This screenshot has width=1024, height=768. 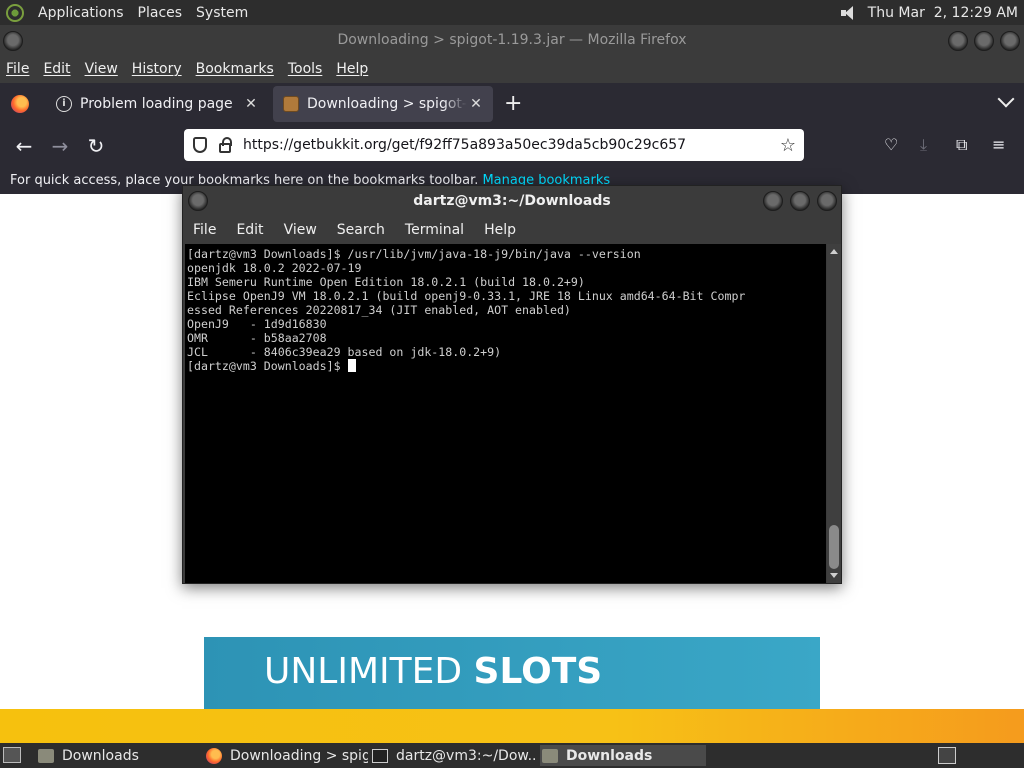 What do you see at coordinates (961, 145) in the screenshot?
I see `extensions-icon: ⧉` at bounding box center [961, 145].